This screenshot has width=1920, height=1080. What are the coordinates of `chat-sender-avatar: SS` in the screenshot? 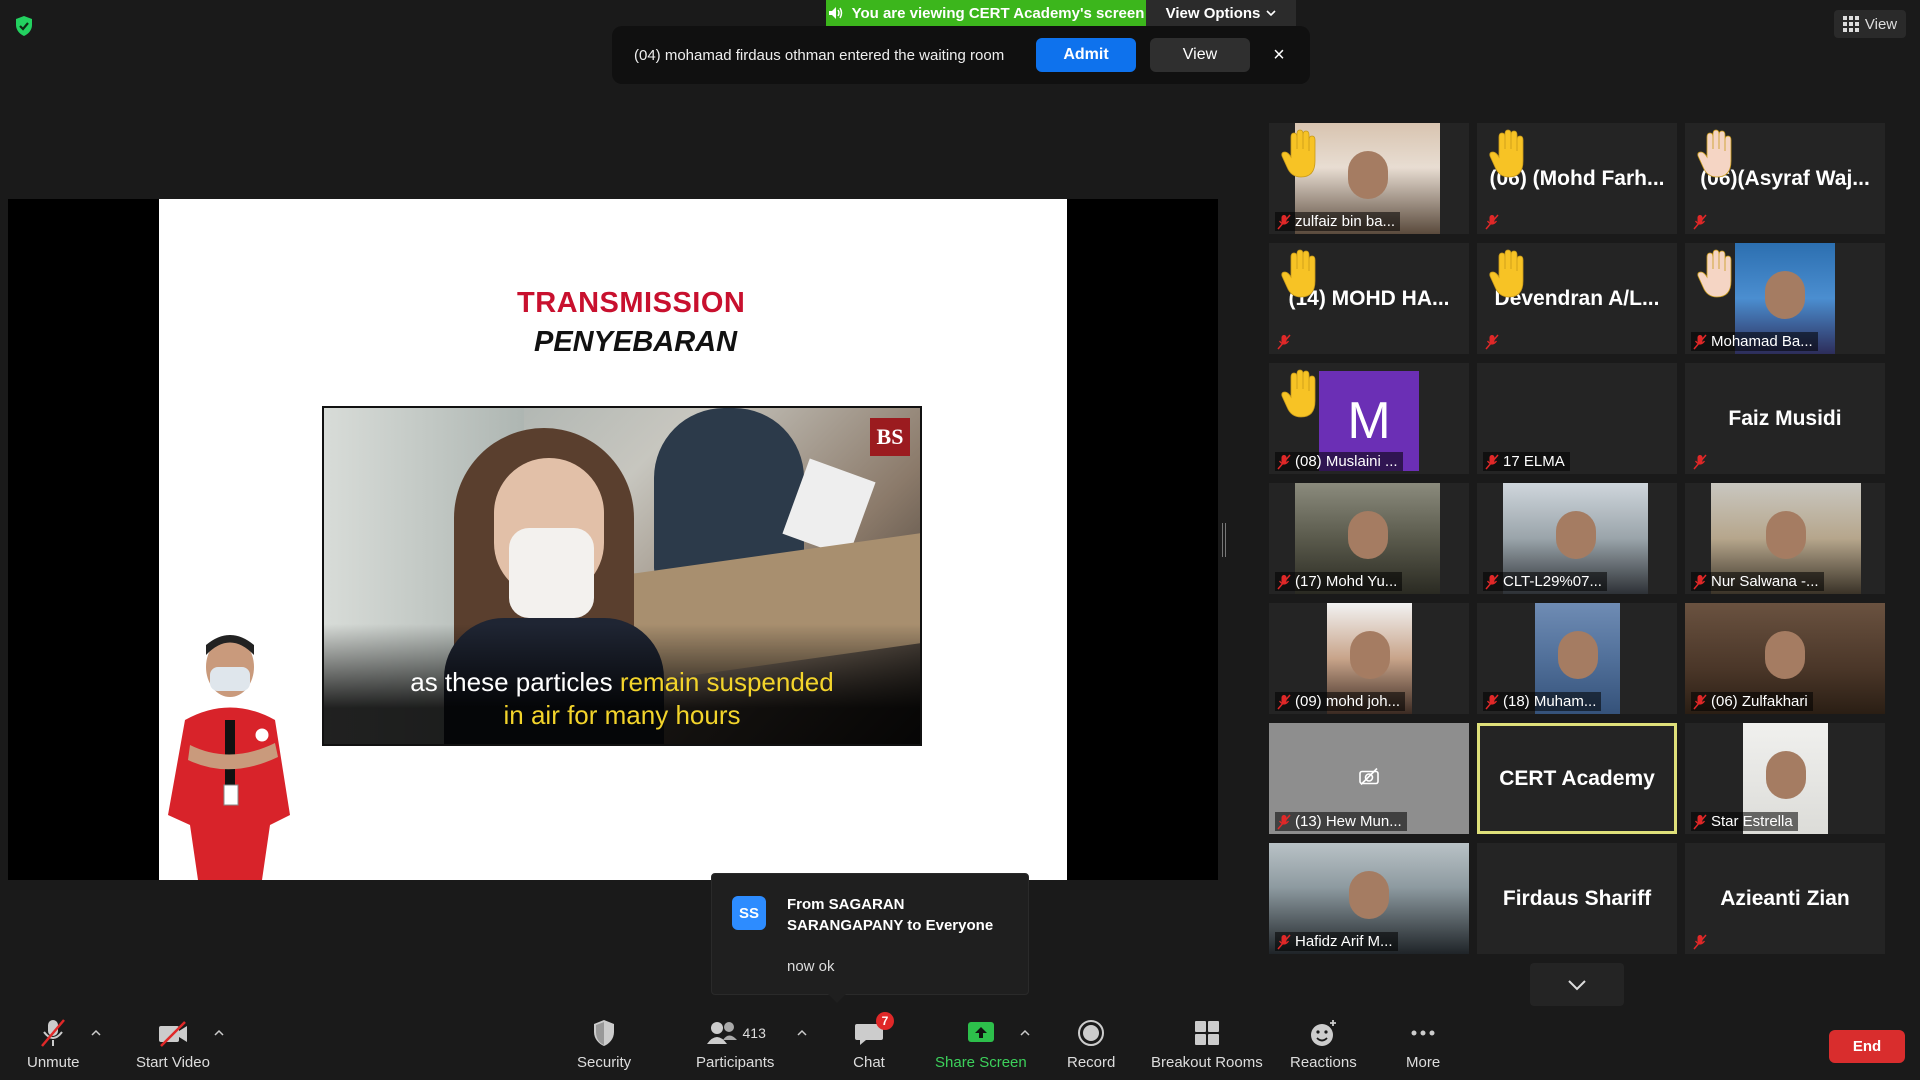 It's located at (749, 913).